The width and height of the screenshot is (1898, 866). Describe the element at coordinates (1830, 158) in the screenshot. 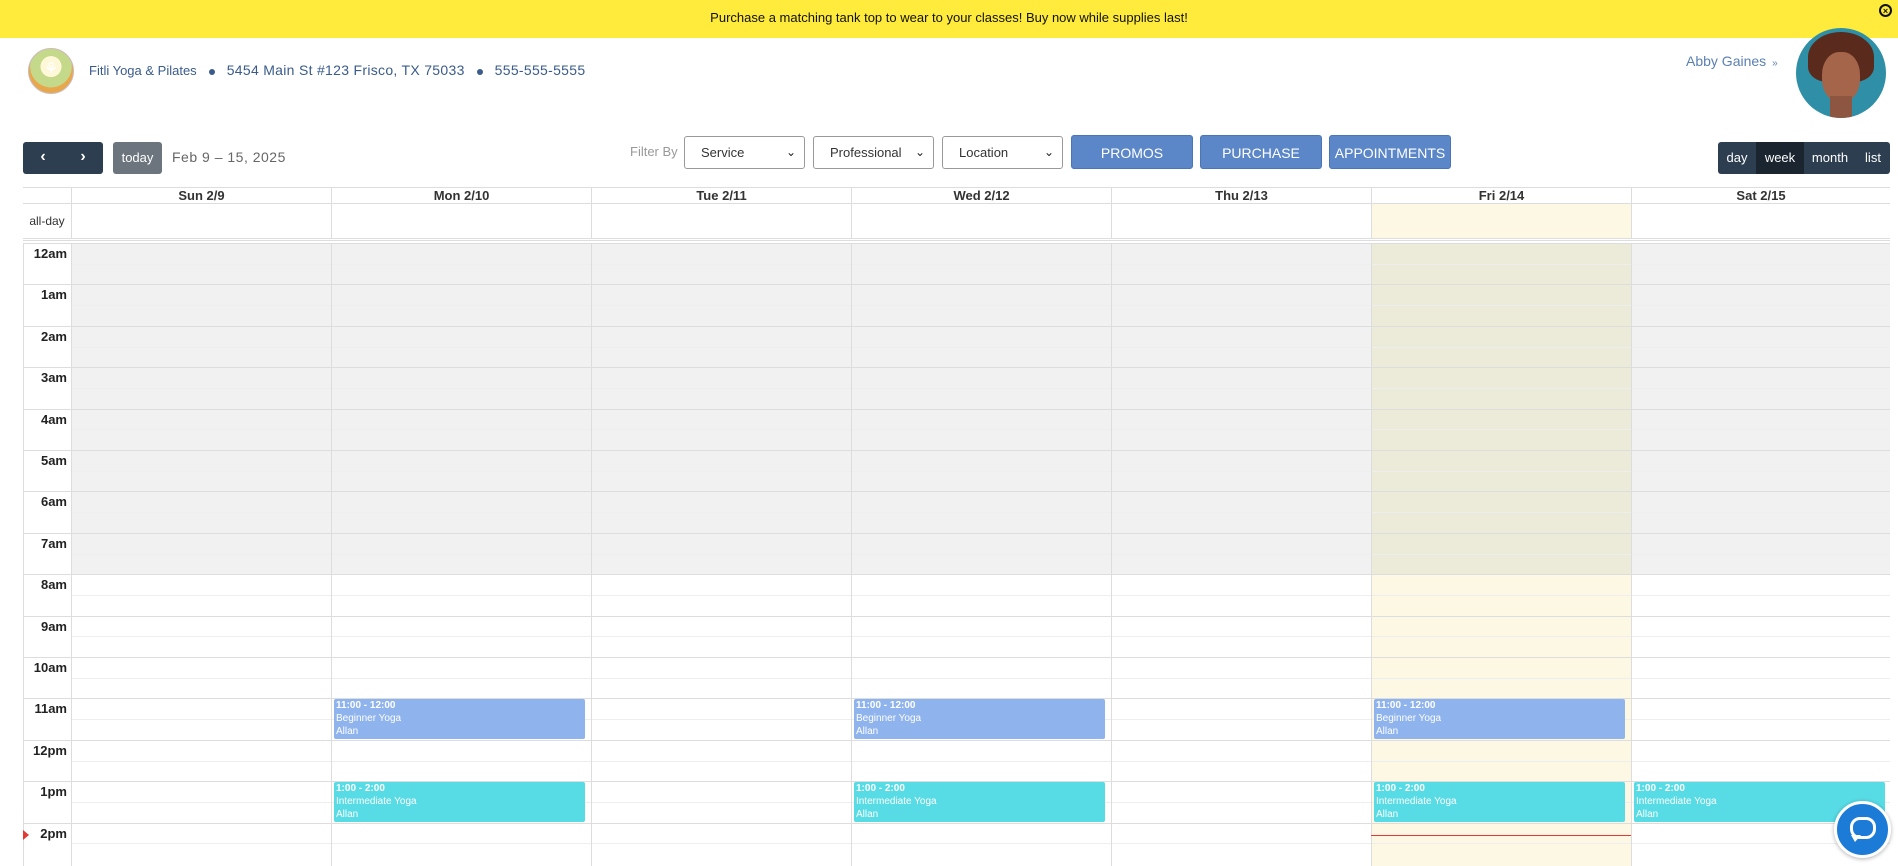

I see `view-month-button: month` at that location.